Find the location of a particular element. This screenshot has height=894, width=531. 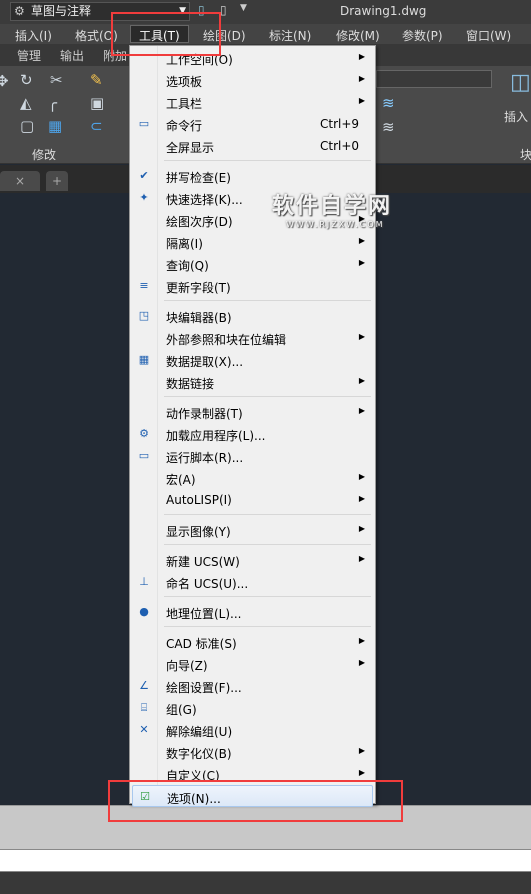

menu-item: 新建 UCS(W) ▶ is located at coordinates (252, 560).